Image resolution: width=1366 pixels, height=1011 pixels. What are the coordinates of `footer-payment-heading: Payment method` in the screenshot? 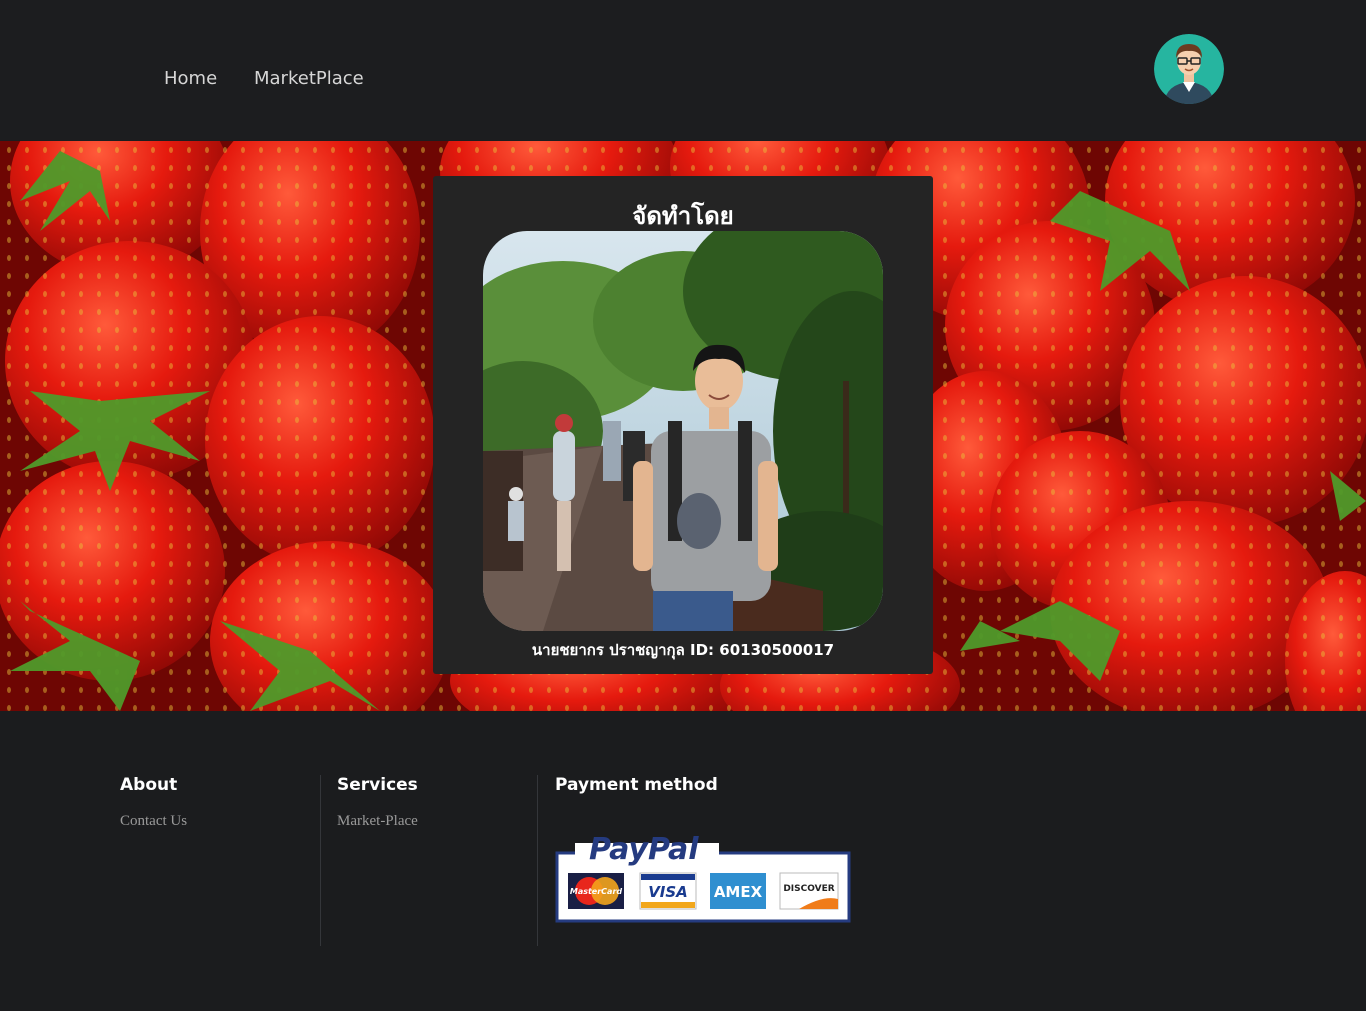 It's located at (636, 785).